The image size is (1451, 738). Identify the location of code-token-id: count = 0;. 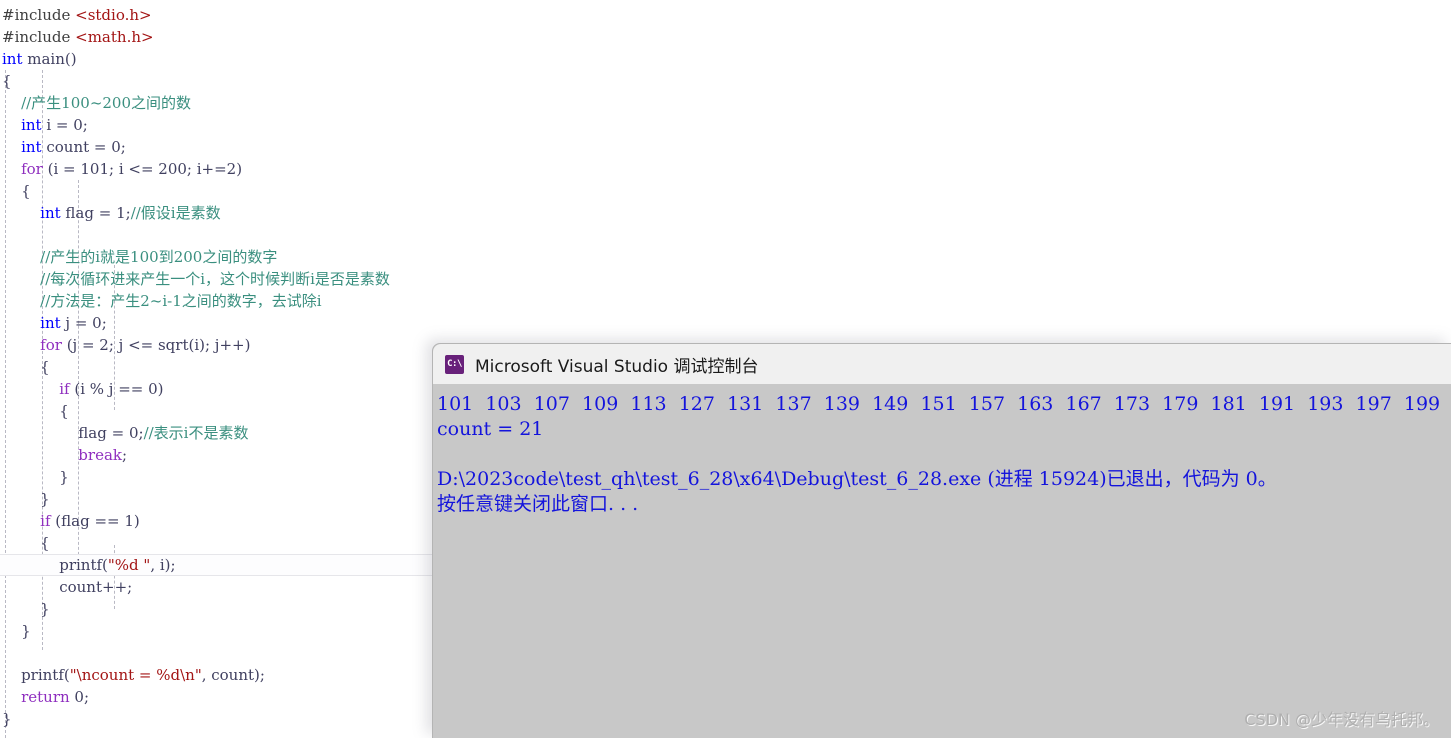
(83, 147).